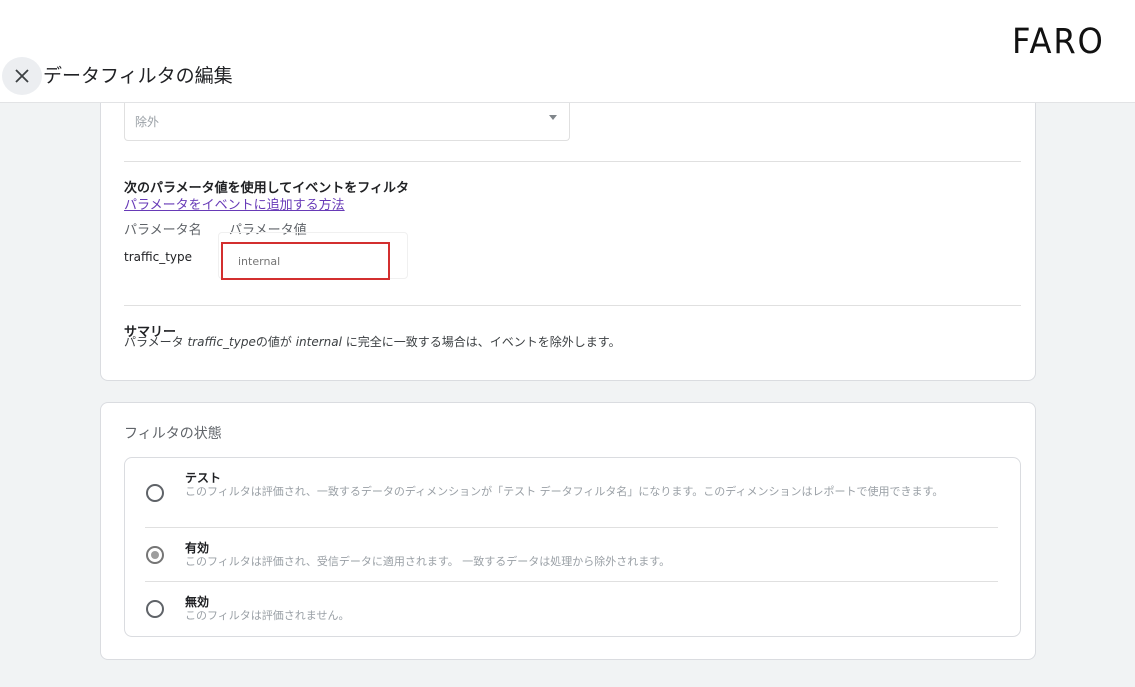 Image resolution: width=1135 pixels, height=687 pixels. I want to click on state-option-disabled: 無効 このフィルタは評価されません。, so click(572, 609).